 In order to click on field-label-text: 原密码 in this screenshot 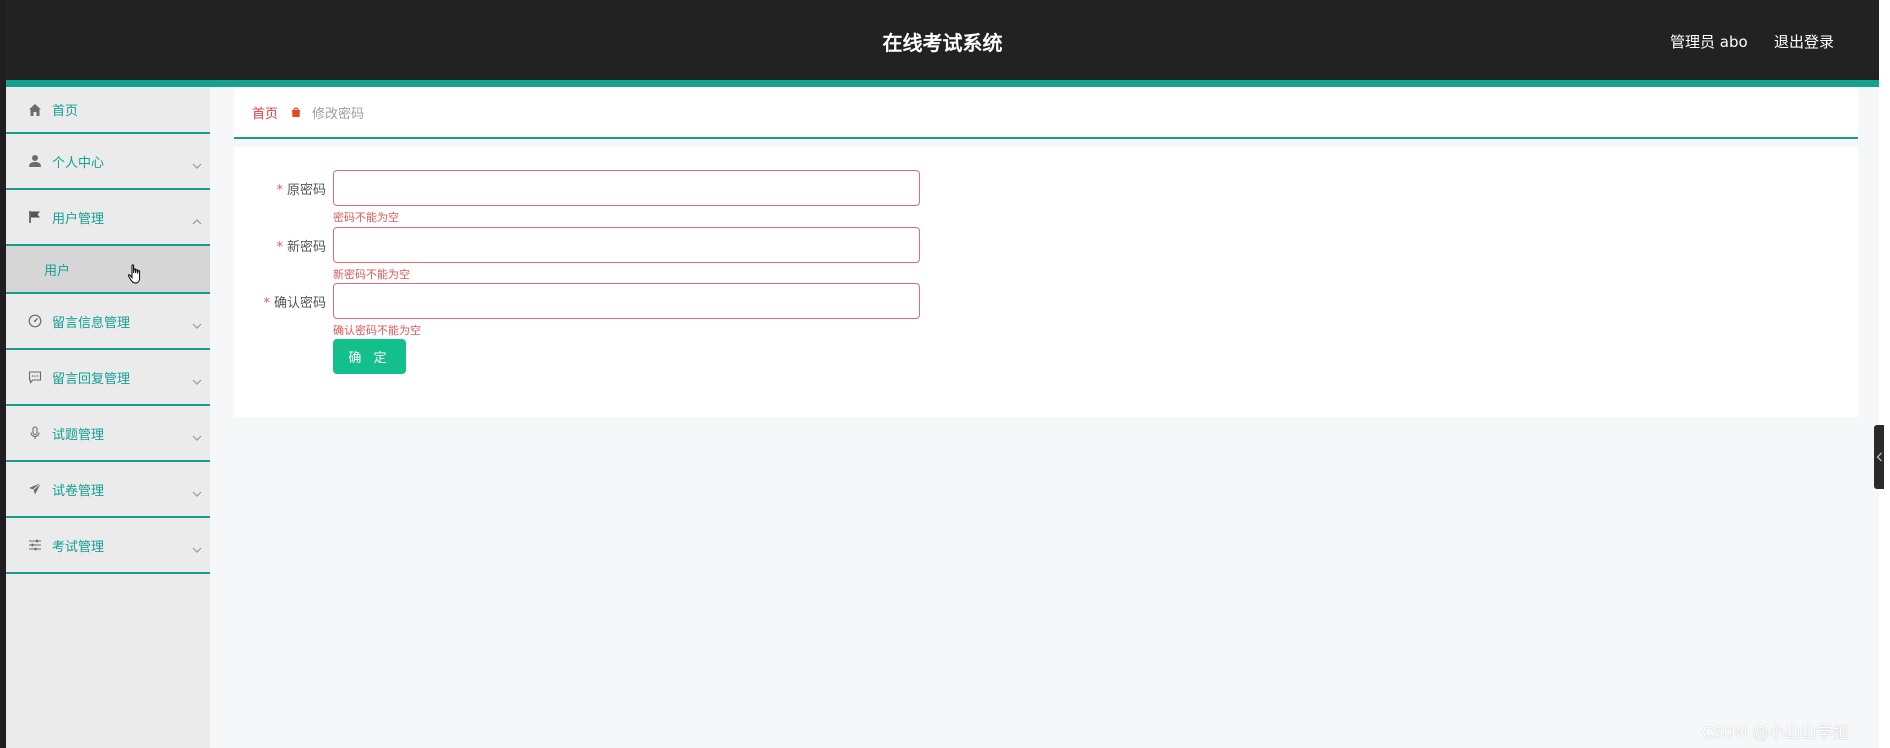, I will do `click(306, 190)`.